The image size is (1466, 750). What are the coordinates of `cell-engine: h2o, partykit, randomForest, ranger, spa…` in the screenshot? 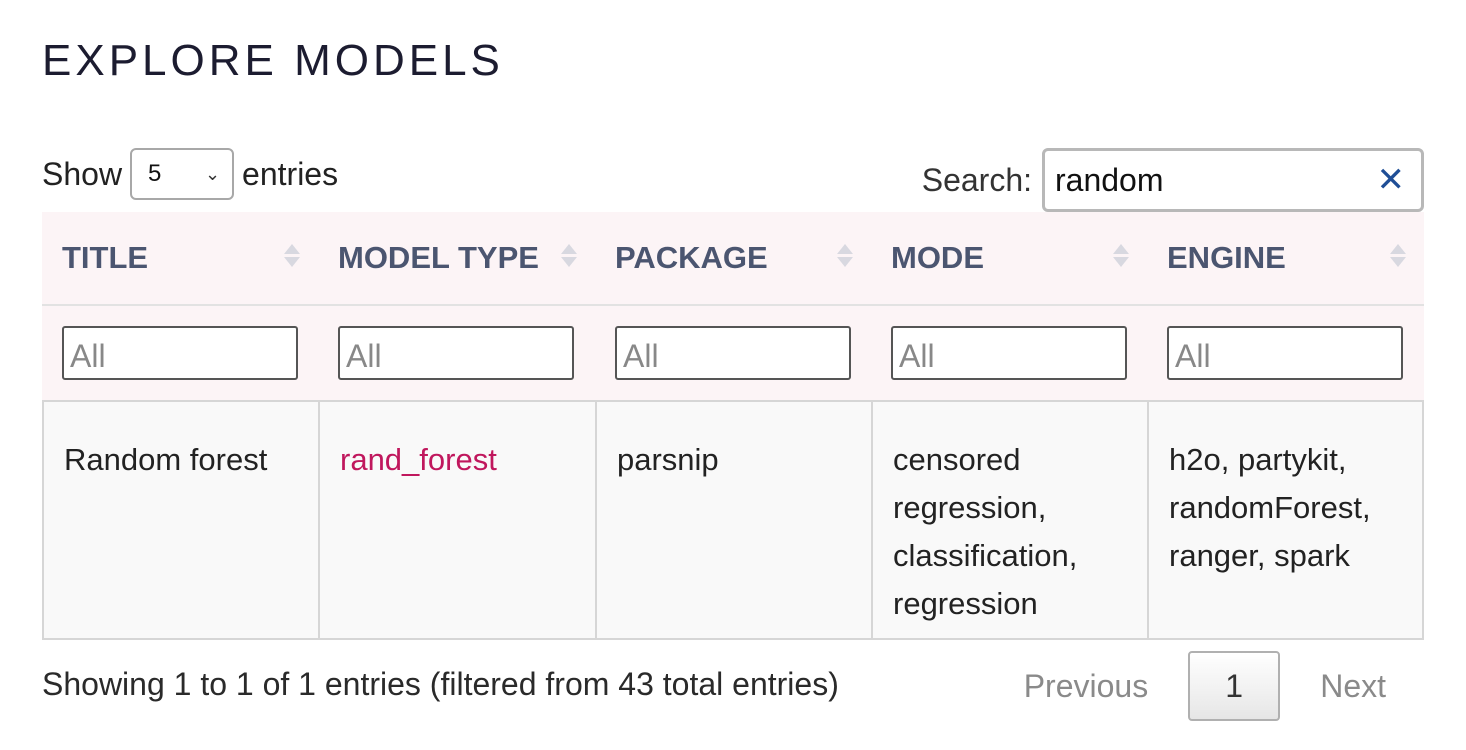 It's located at (1285, 520).